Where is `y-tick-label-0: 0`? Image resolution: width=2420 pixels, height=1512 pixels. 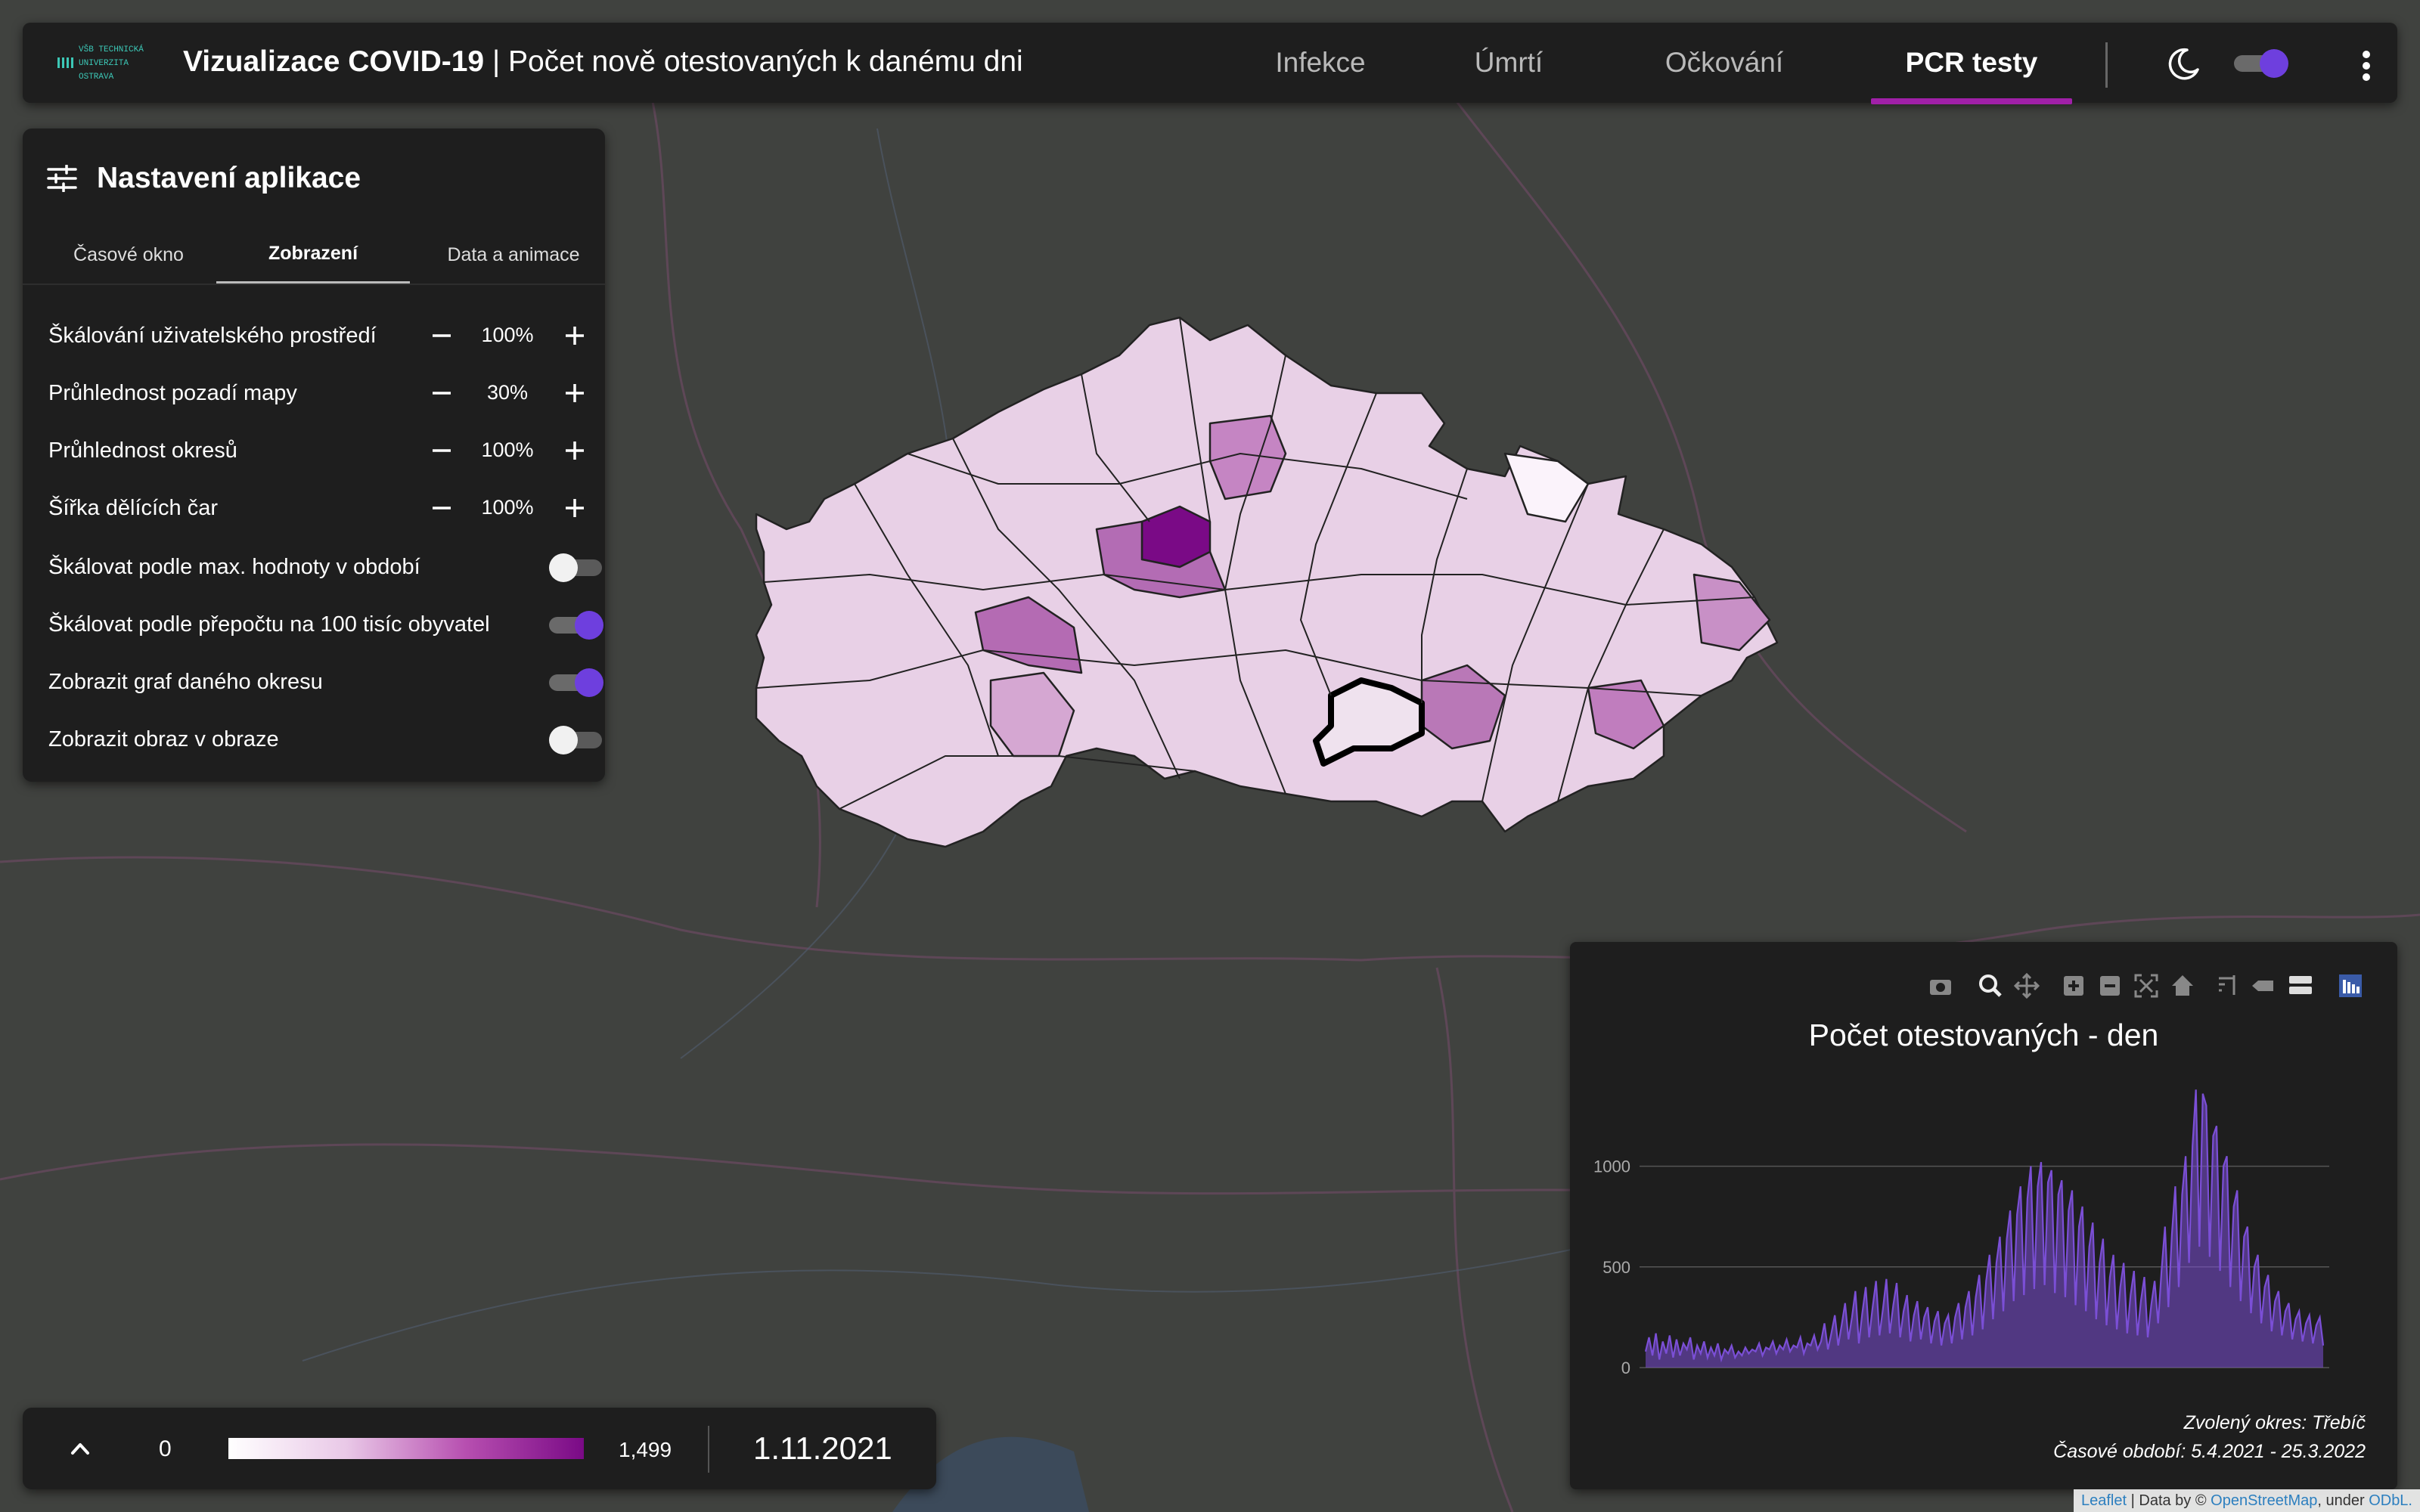
y-tick-label-0: 0 is located at coordinates (1625, 1368).